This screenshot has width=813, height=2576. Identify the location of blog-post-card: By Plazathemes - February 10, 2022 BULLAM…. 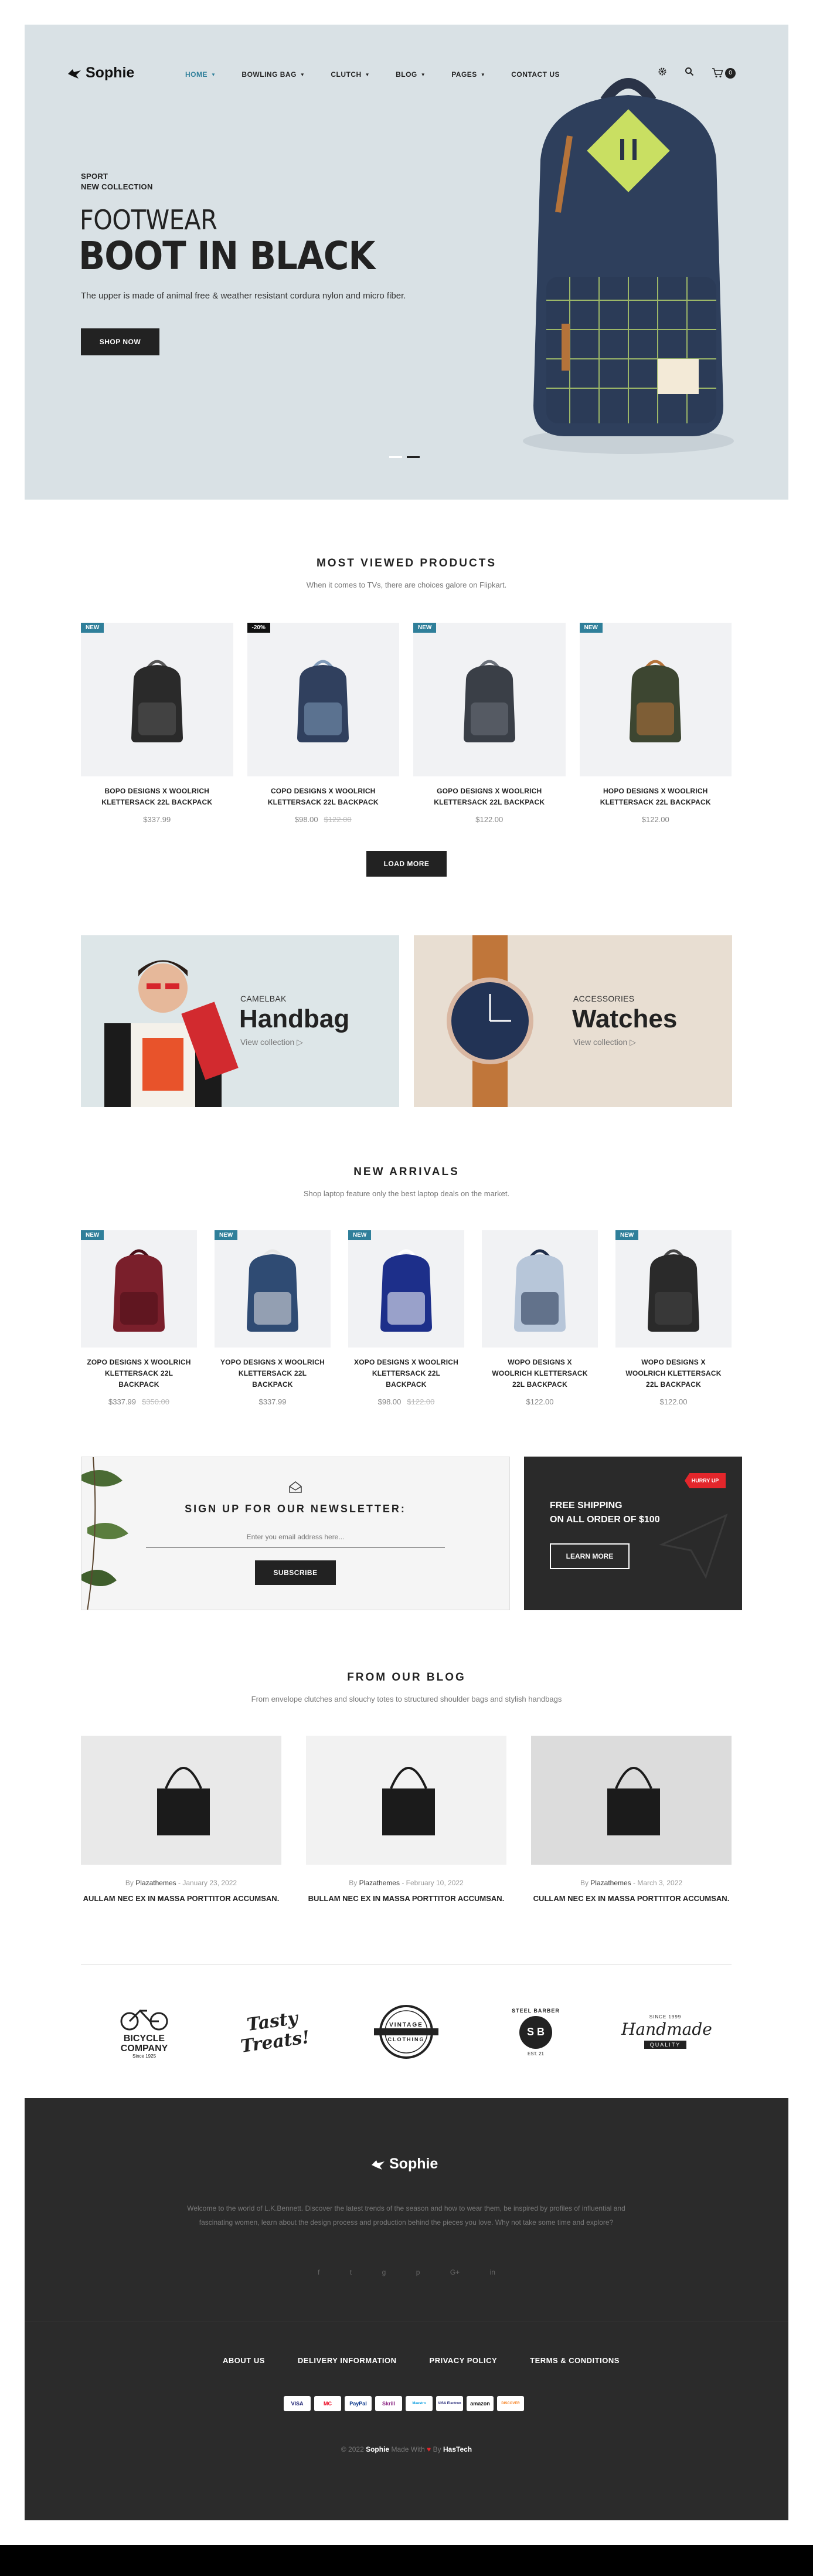
(406, 1819).